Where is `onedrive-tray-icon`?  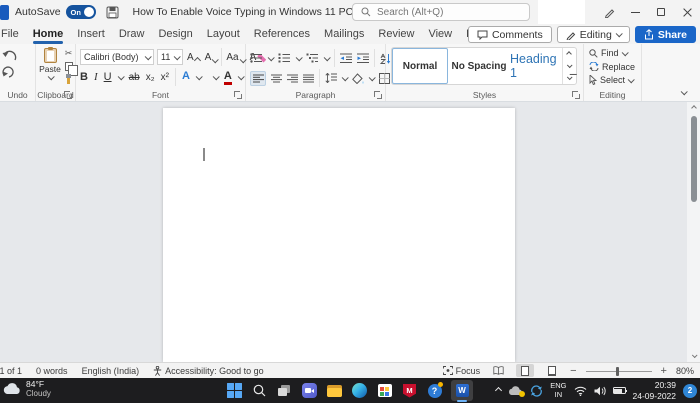 onedrive-tray-icon is located at coordinates (517, 391).